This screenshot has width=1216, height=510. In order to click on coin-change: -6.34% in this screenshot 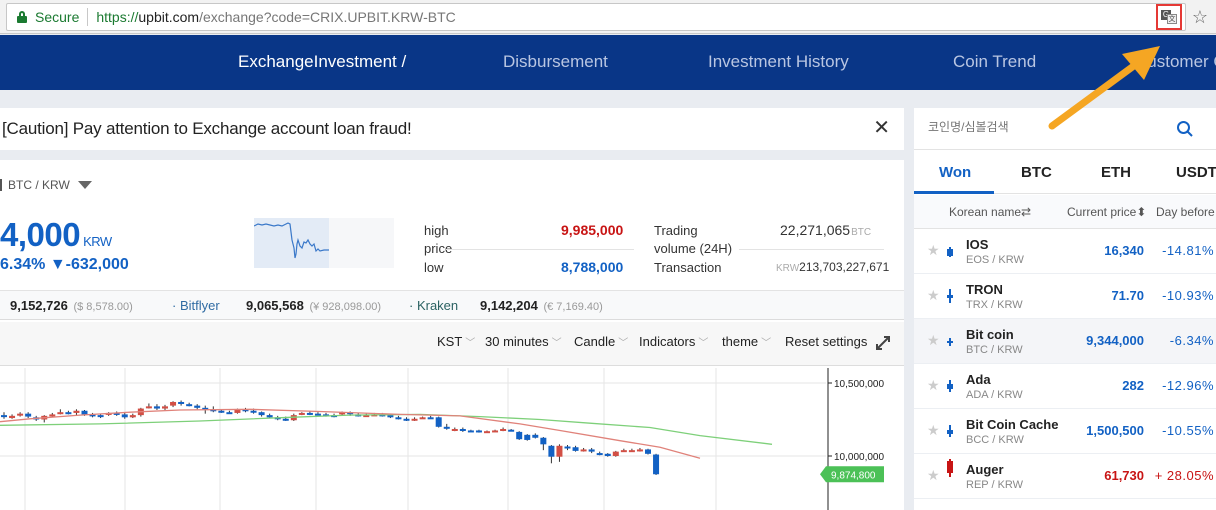, I will do `click(1191, 340)`.